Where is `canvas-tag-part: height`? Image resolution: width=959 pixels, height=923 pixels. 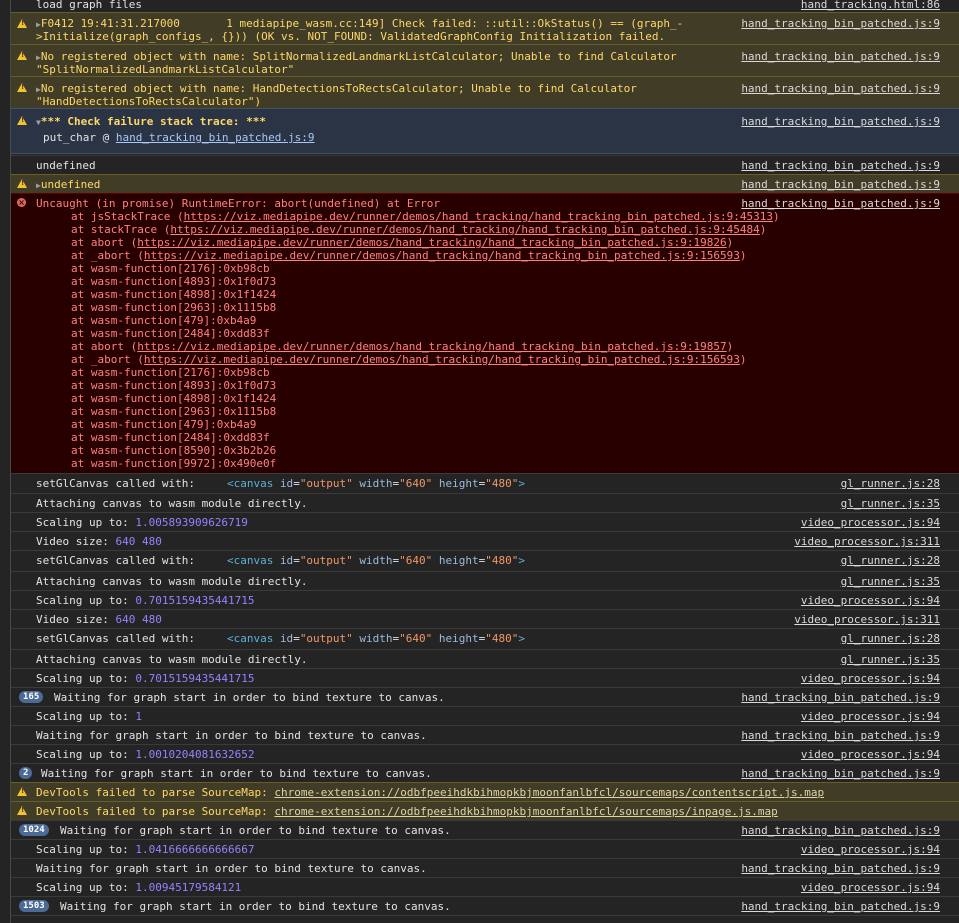
canvas-tag-part: height is located at coordinates (458, 483).